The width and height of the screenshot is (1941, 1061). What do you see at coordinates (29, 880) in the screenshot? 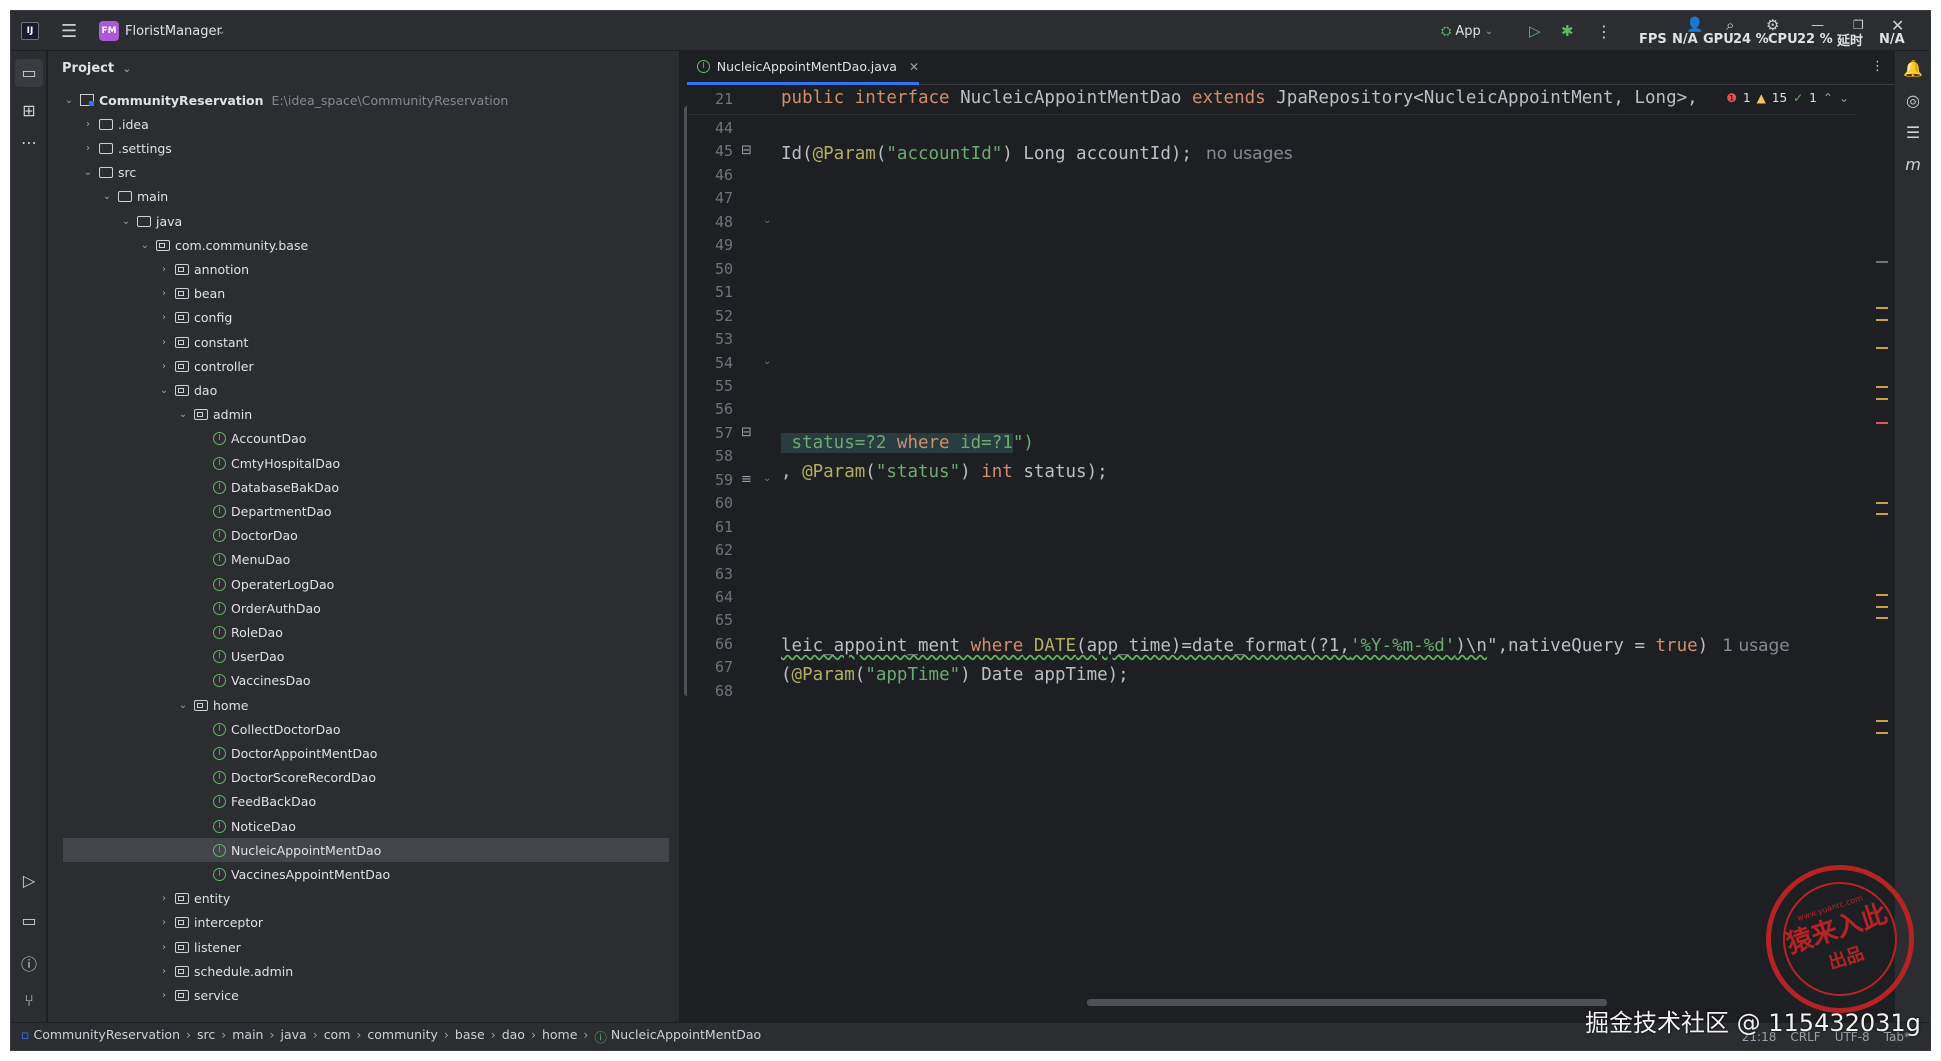
I see `services-icon: ▷` at bounding box center [29, 880].